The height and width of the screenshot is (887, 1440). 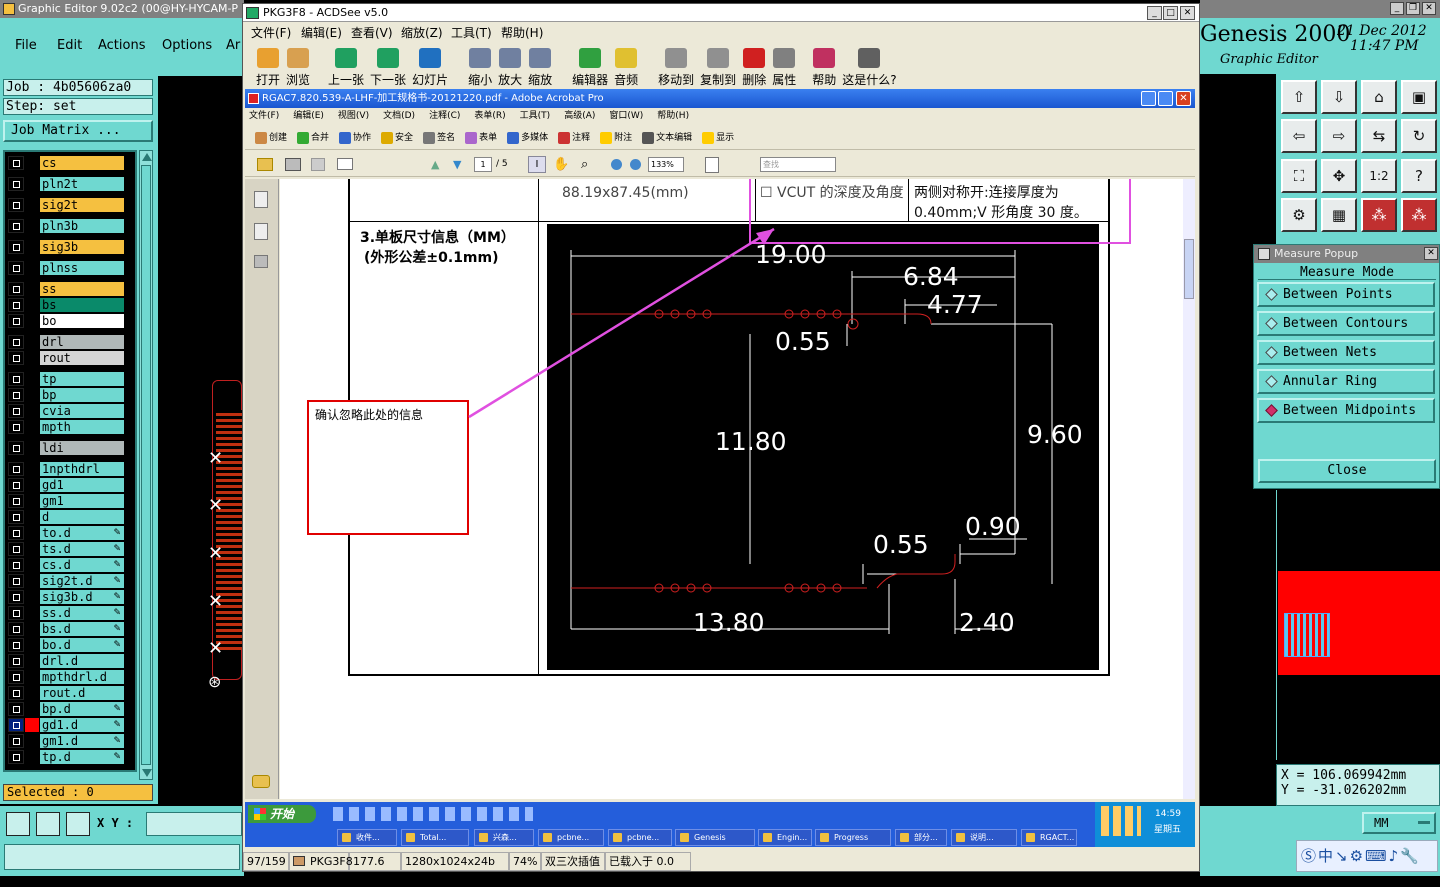 I want to click on swap-tool-icon: ⇆, so click(x=1379, y=136).